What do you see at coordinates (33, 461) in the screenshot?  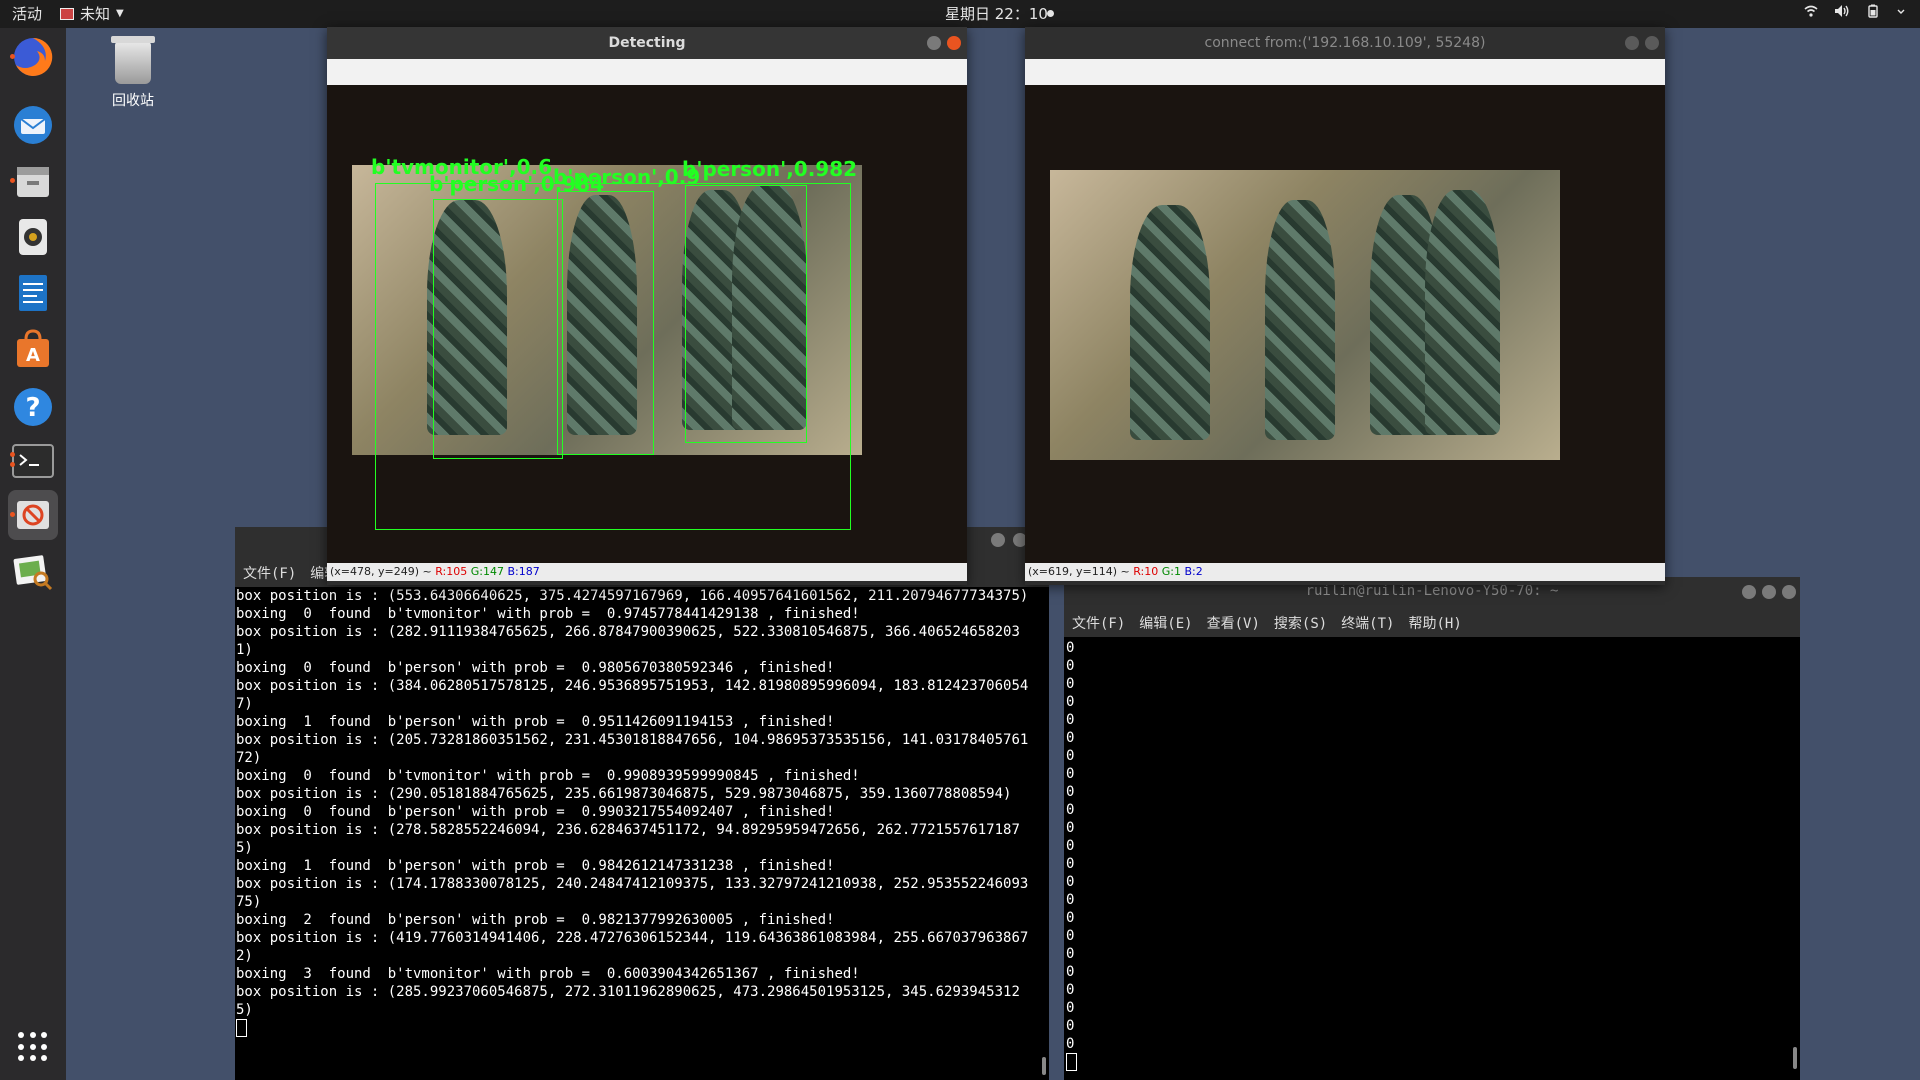 I see `dock-item-terminal` at bounding box center [33, 461].